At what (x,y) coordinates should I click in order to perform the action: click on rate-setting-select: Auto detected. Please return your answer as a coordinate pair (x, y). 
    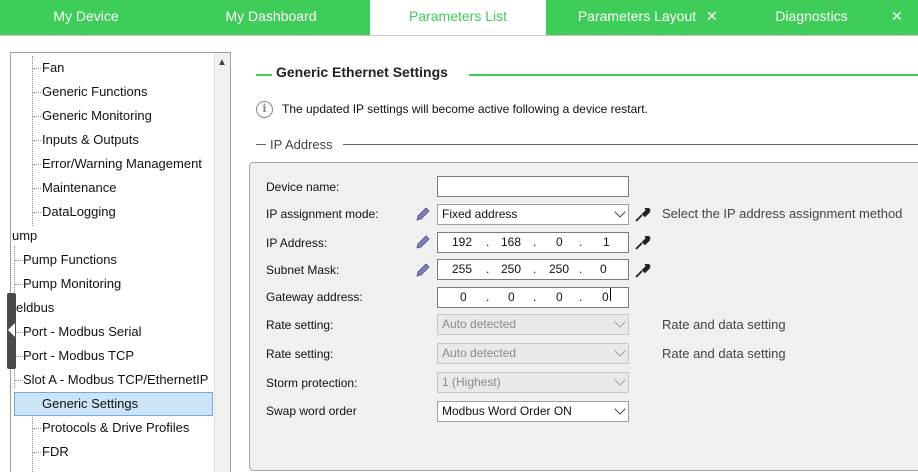
    Looking at the image, I should click on (533, 324).